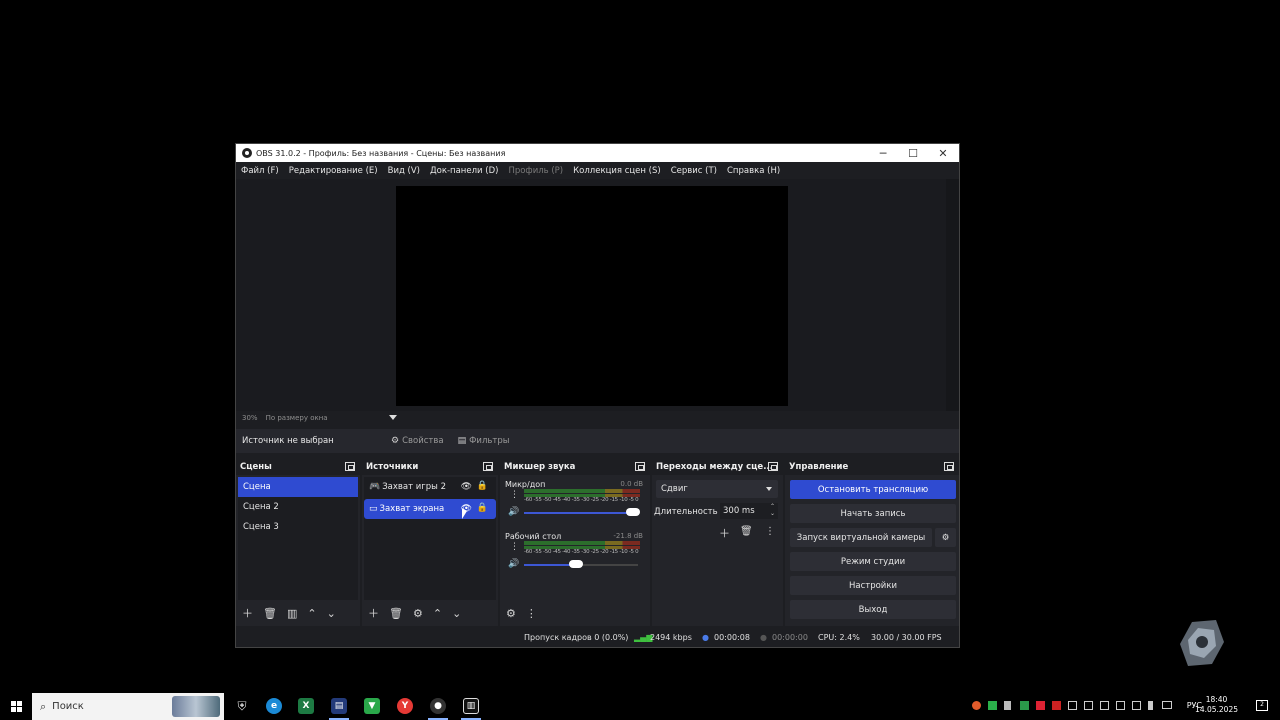 Image resolution: width=1280 pixels, height=720 pixels. What do you see at coordinates (1262, 705) in the screenshot?
I see `notifications-icon: 2` at bounding box center [1262, 705].